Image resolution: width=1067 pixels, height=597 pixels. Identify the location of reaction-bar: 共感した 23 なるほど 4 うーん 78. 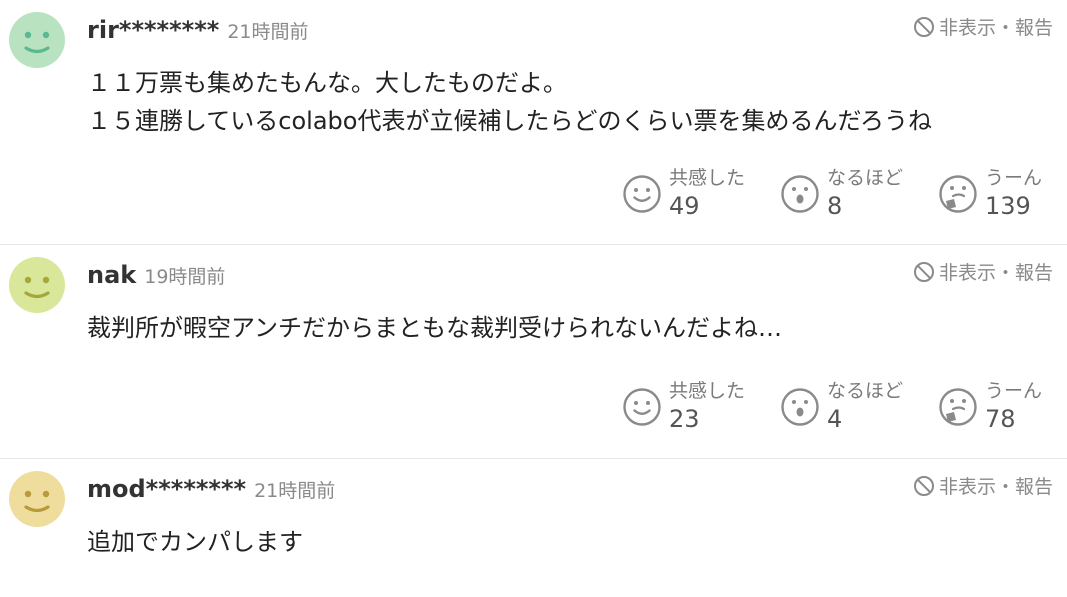
(837, 406).